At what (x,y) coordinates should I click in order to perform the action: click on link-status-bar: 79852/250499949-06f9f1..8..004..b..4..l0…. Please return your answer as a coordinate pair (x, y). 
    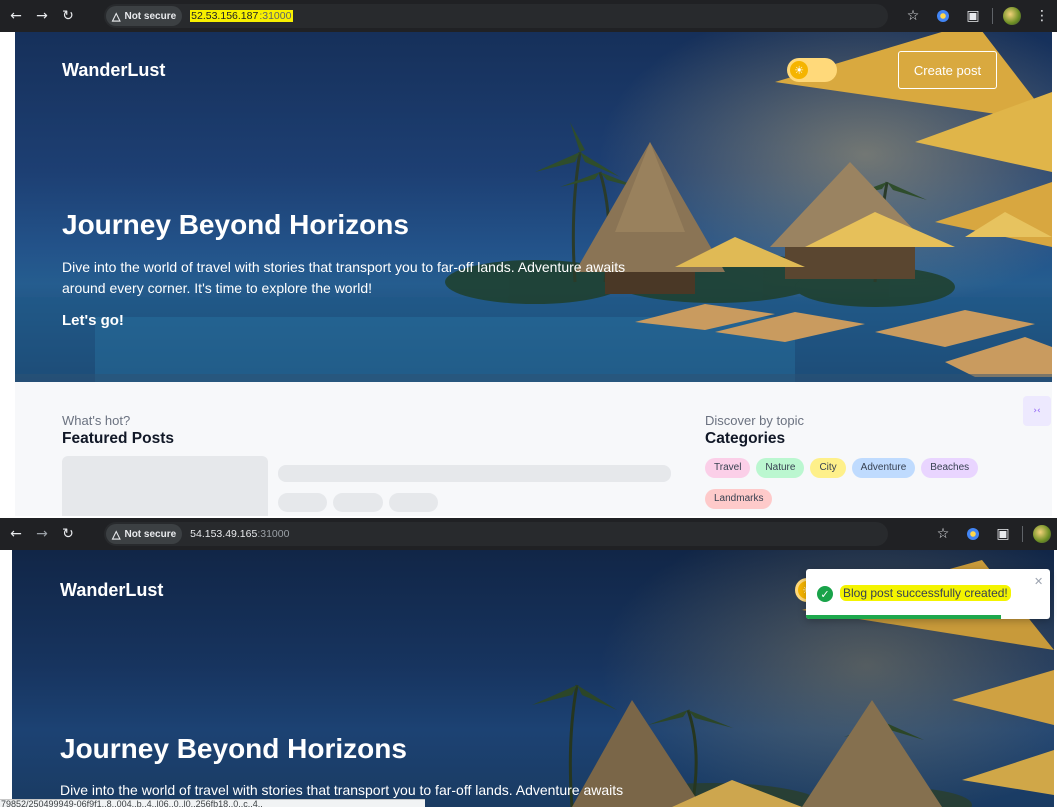
    Looking at the image, I should click on (212, 803).